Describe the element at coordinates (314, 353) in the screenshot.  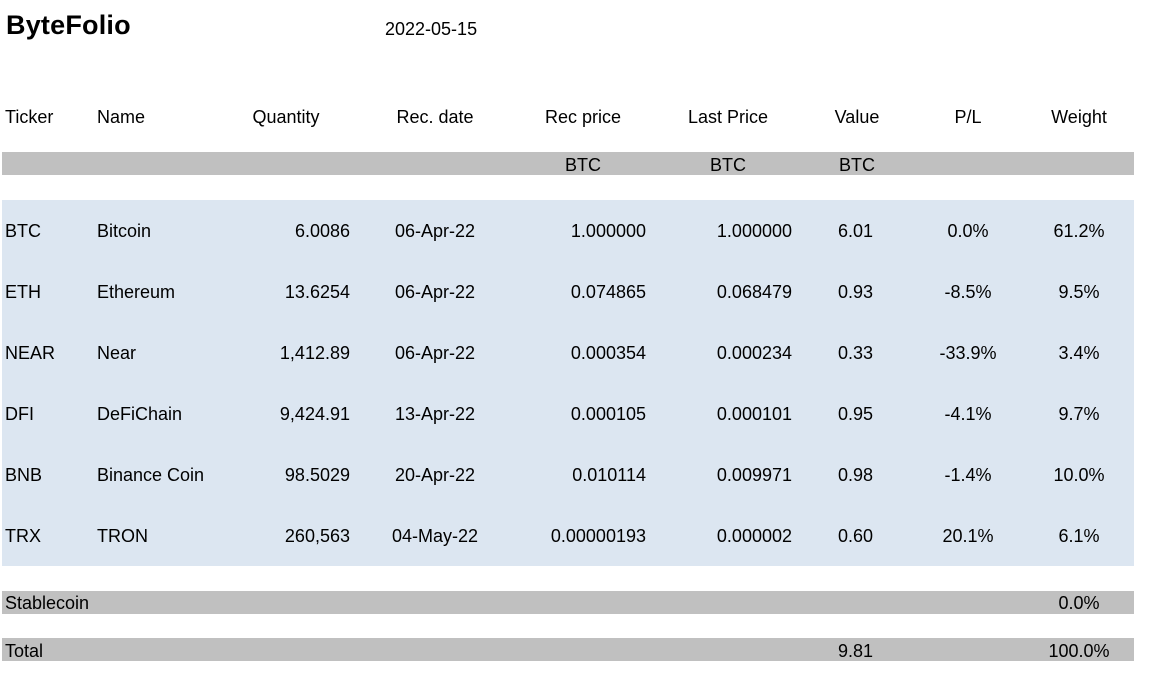
I see `cell-quantity: 1,412.89` at that location.